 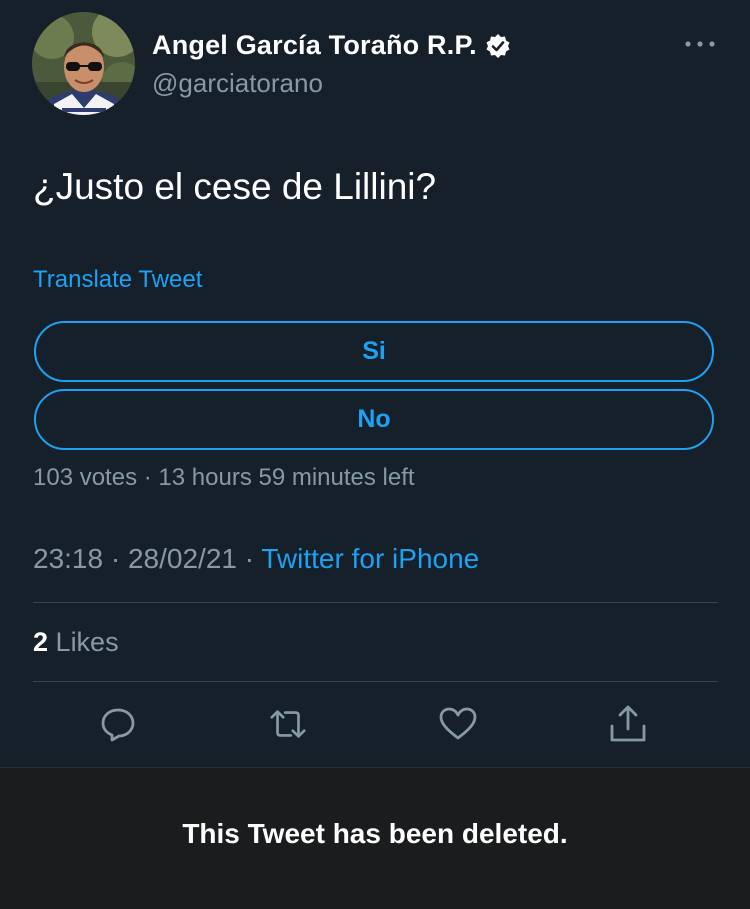 What do you see at coordinates (41, 642) in the screenshot?
I see `likes-count: 2` at bounding box center [41, 642].